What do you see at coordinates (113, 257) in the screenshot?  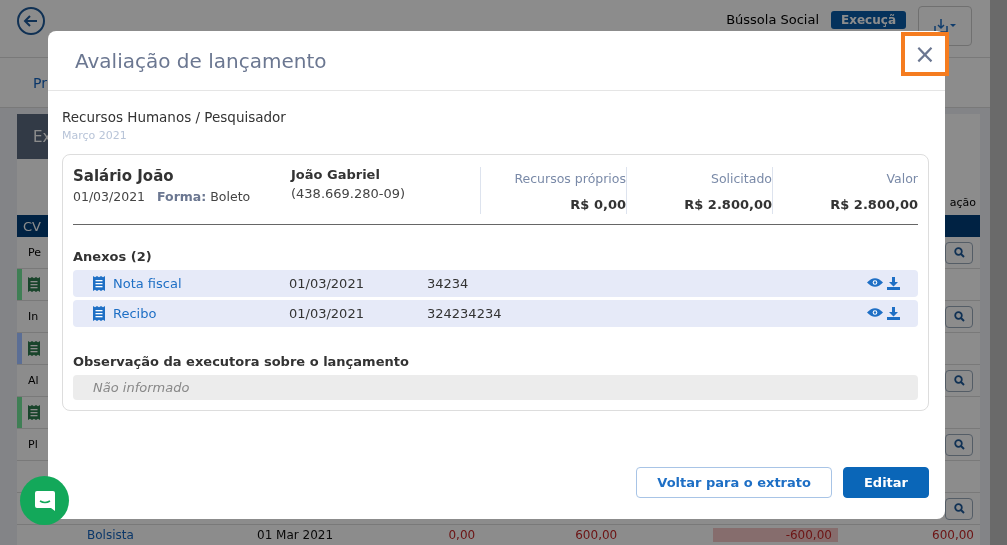 I see `section-title: Anexos (2)` at bounding box center [113, 257].